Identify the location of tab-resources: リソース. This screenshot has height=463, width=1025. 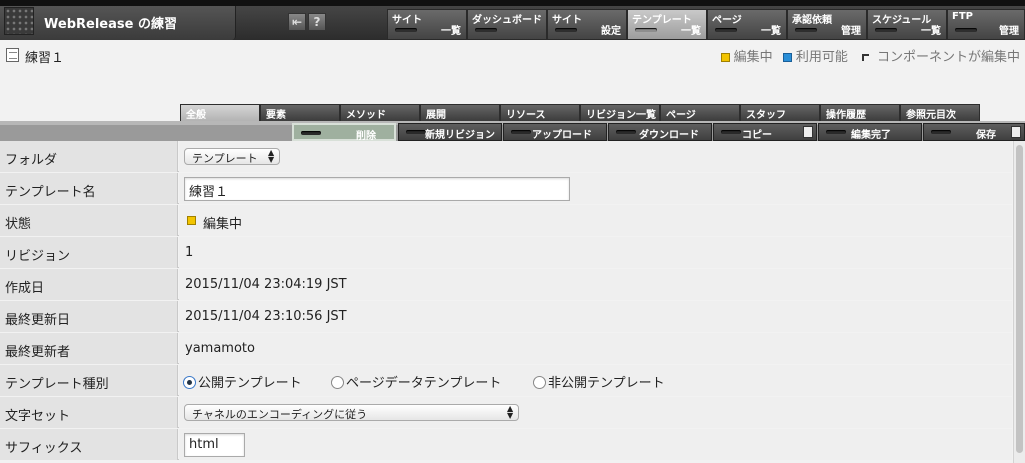
(540, 112).